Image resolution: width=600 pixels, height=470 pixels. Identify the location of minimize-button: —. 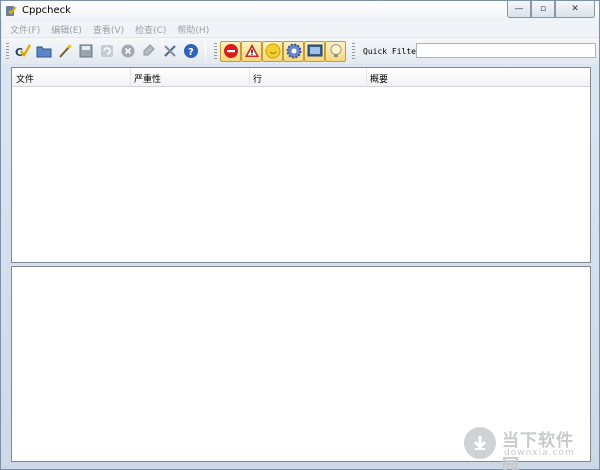
(519, 9).